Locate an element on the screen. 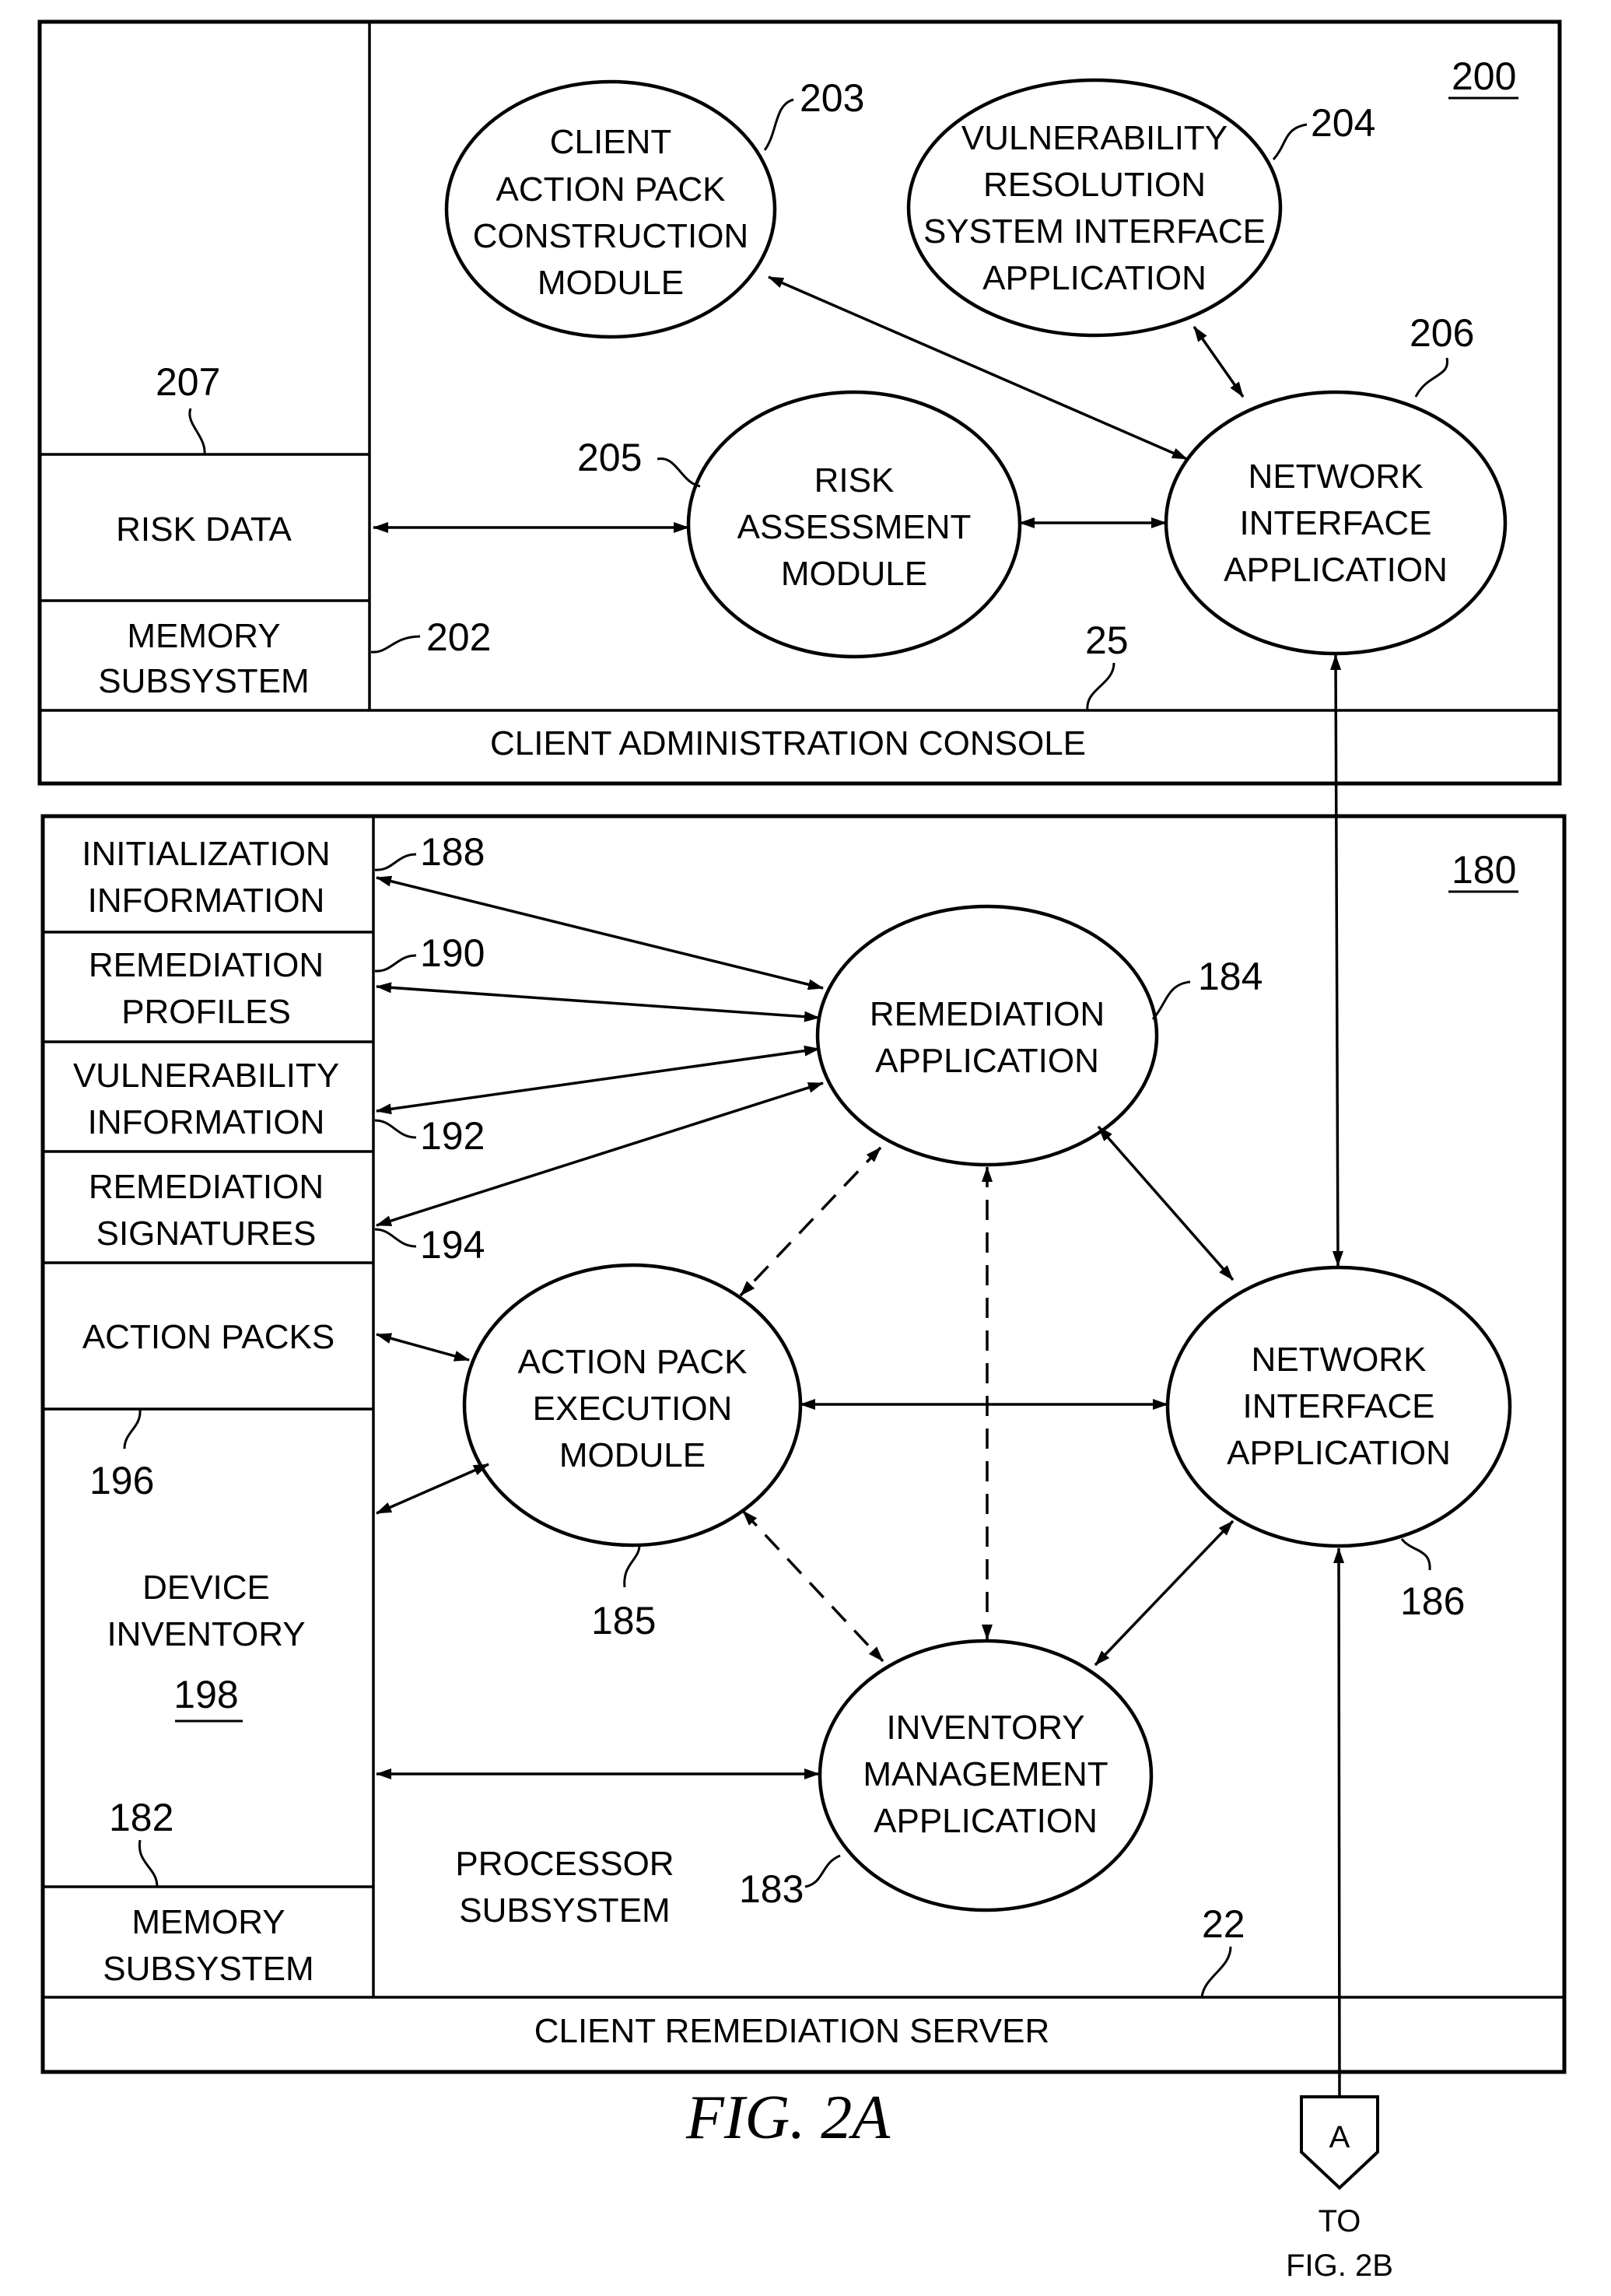 Image resolution: width=1611 pixels, height=2296 pixels. console-memory-label-line1: MEMORY is located at coordinates (203, 636).